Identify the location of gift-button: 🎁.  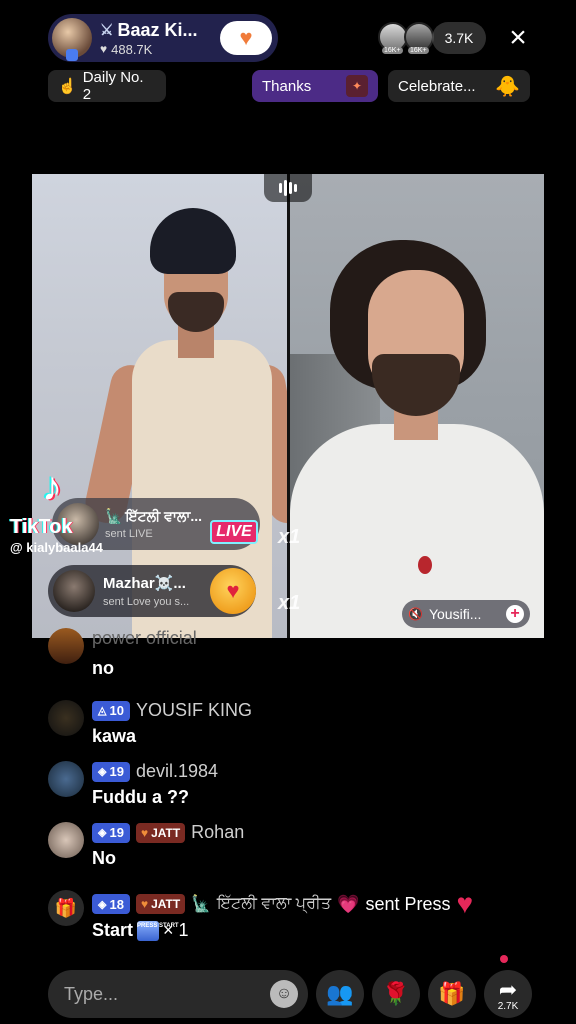
(452, 994).